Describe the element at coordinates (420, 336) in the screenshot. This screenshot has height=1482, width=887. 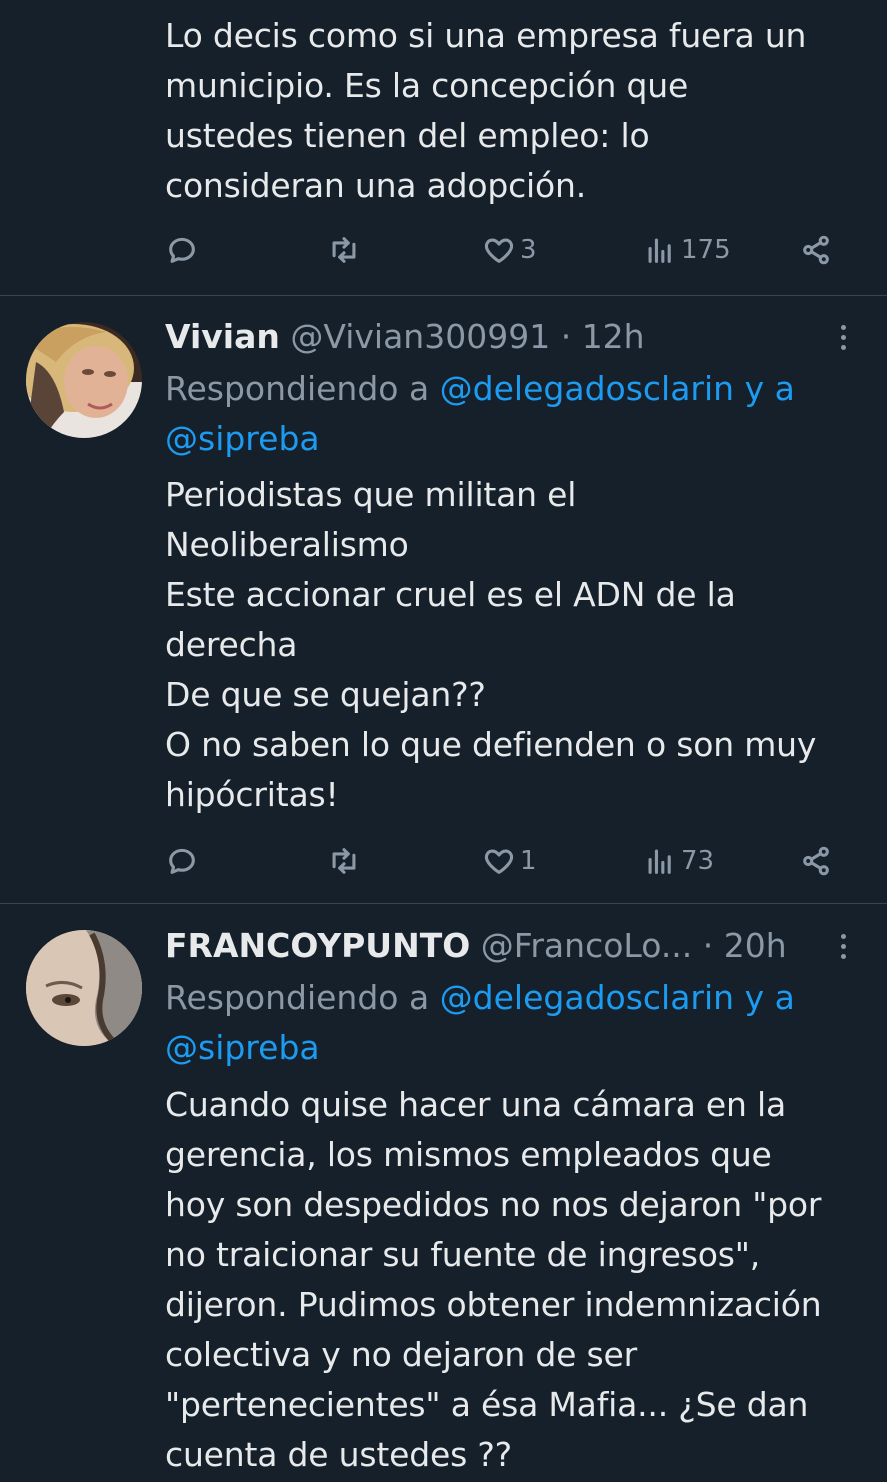
I see `user-handle: @Vivian300991` at that location.